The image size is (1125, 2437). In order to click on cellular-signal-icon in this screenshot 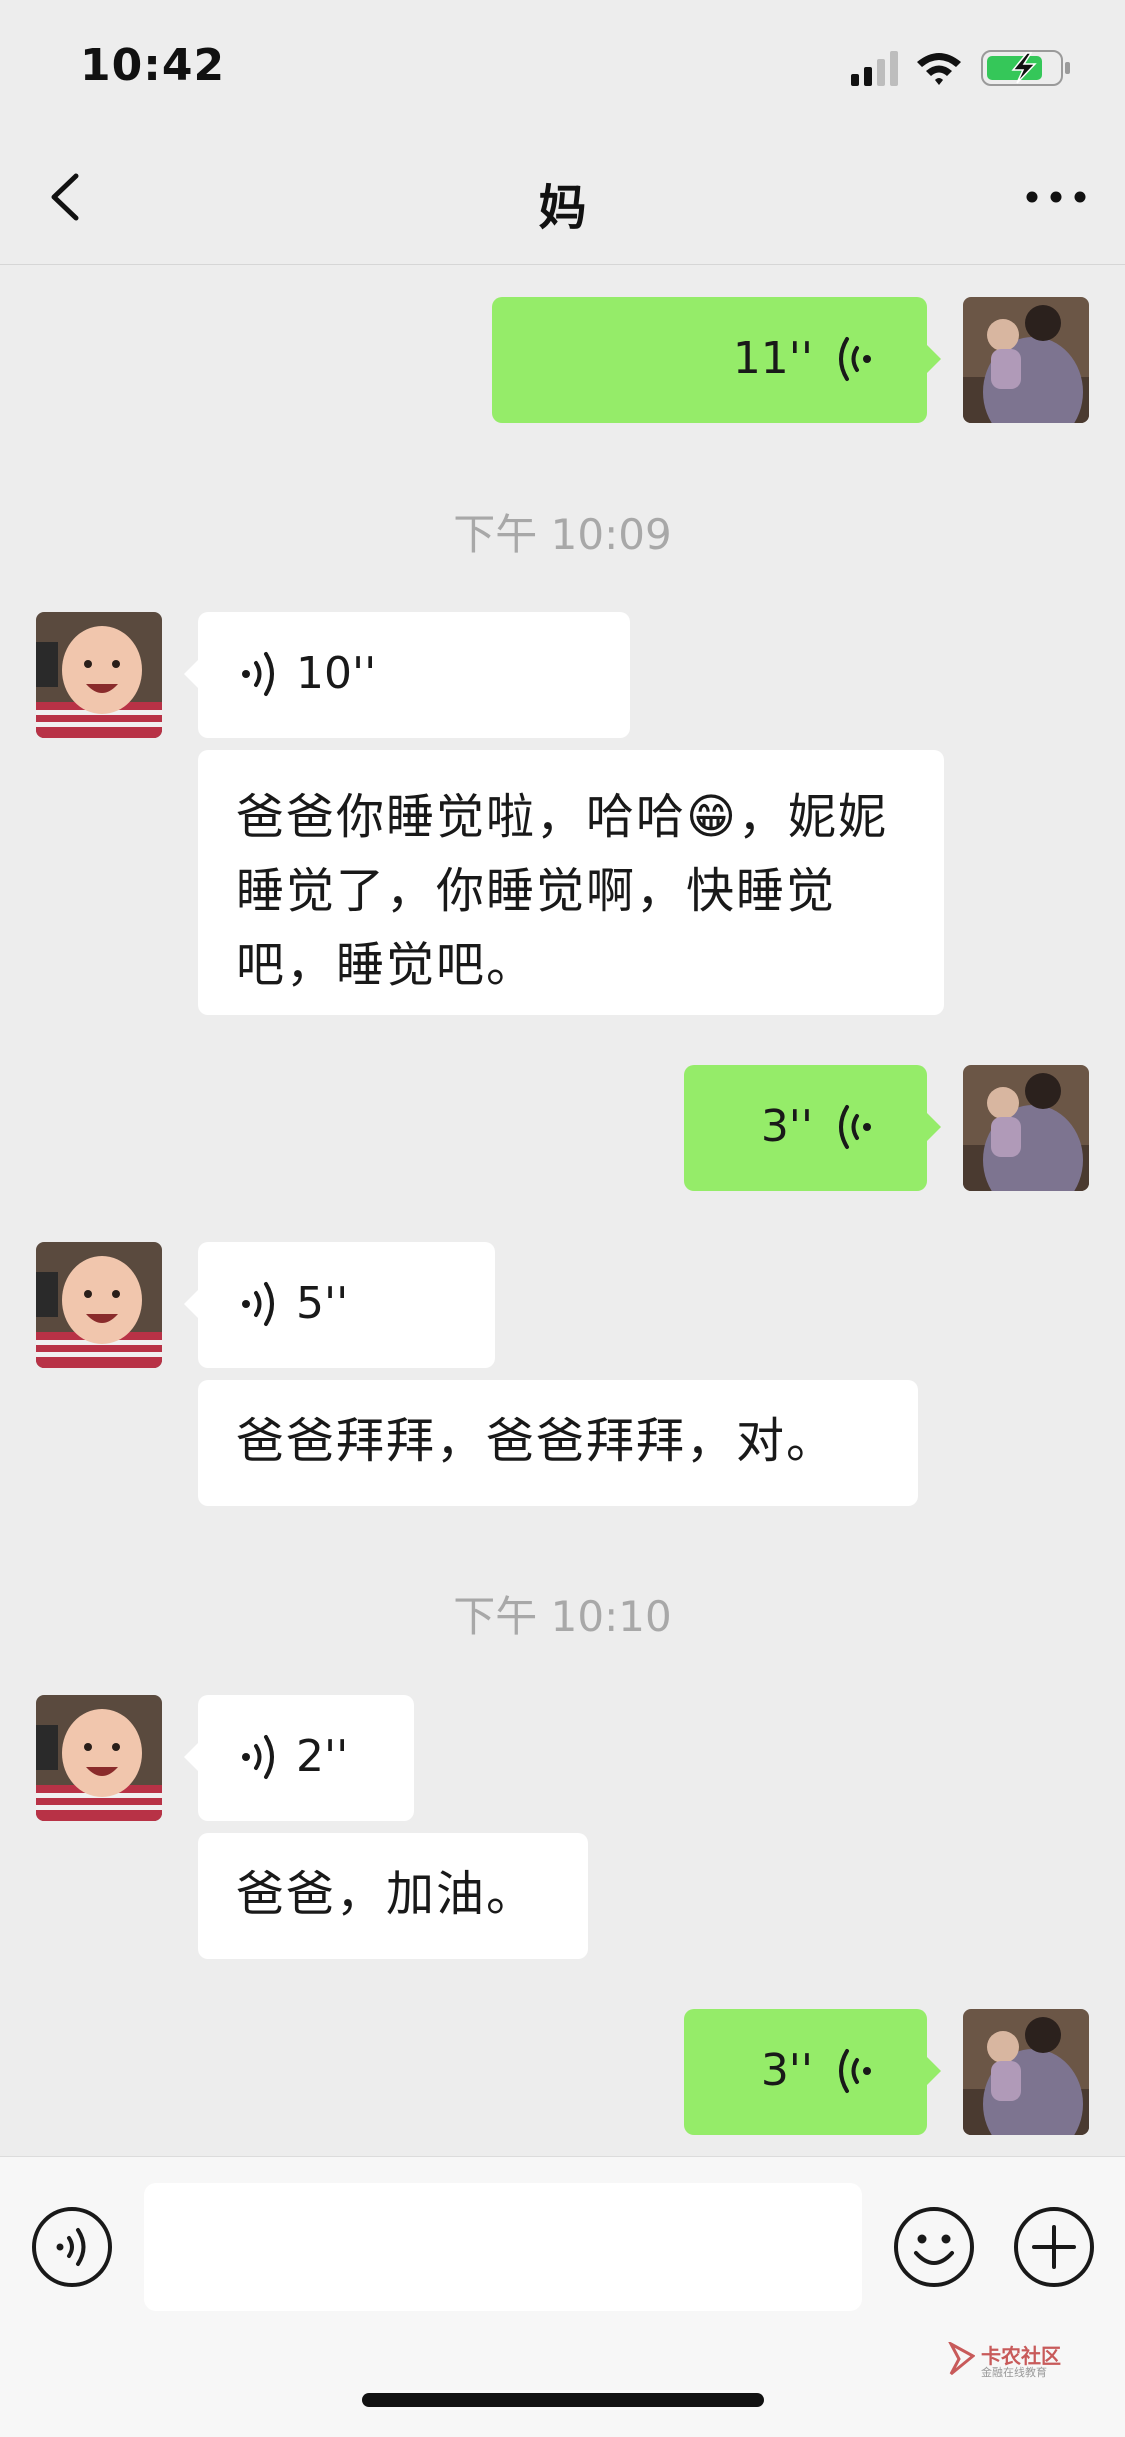, I will do `click(874, 68)`.